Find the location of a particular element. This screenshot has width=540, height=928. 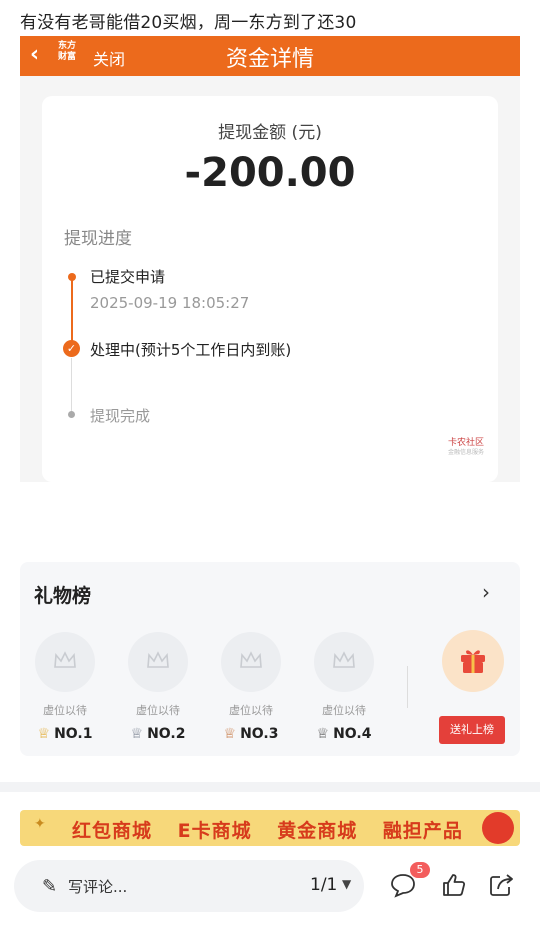

watermark: 卡农社区 金融信息服务 is located at coordinates (465, 447).